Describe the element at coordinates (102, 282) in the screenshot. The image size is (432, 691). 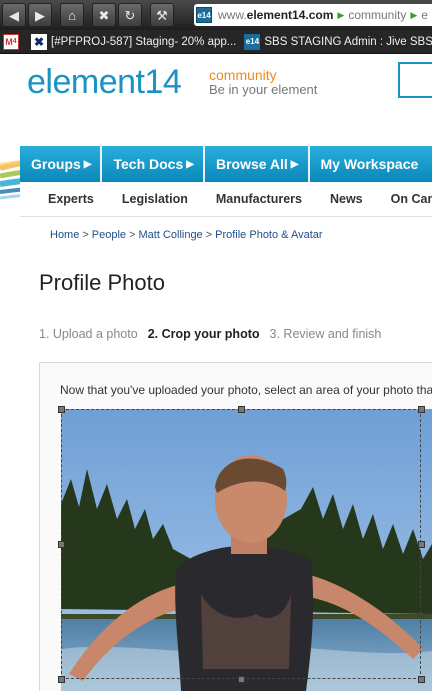
I see `page-title: Profile Photo` at that location.